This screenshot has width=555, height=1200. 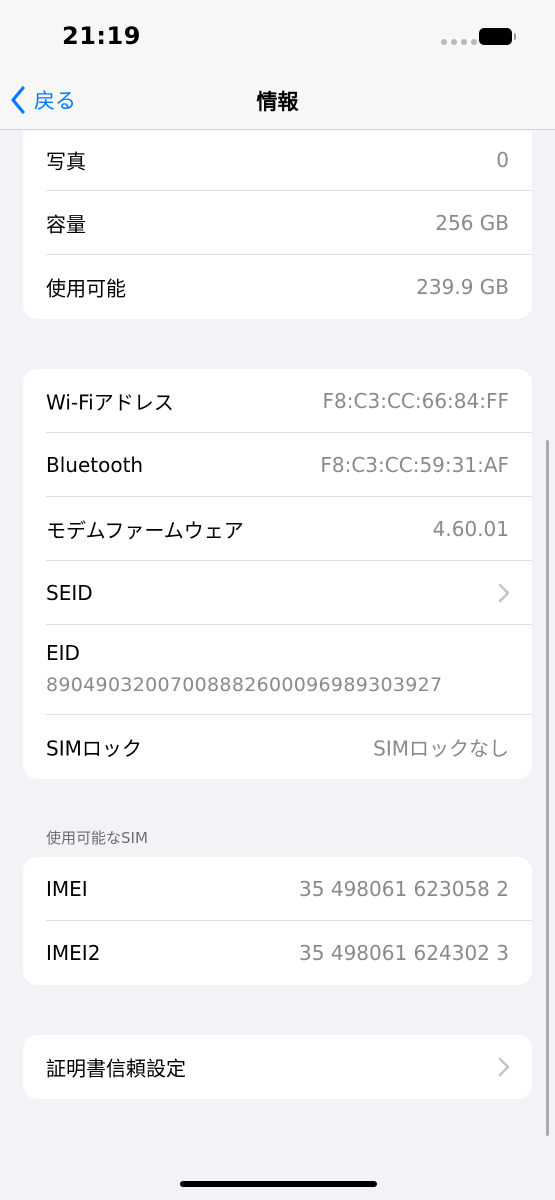 What do you see at coordinates (145, 530) in the screenshot?
I see `modem-firmware-label: モデムファームウェア` at bounding box center [145, 530].